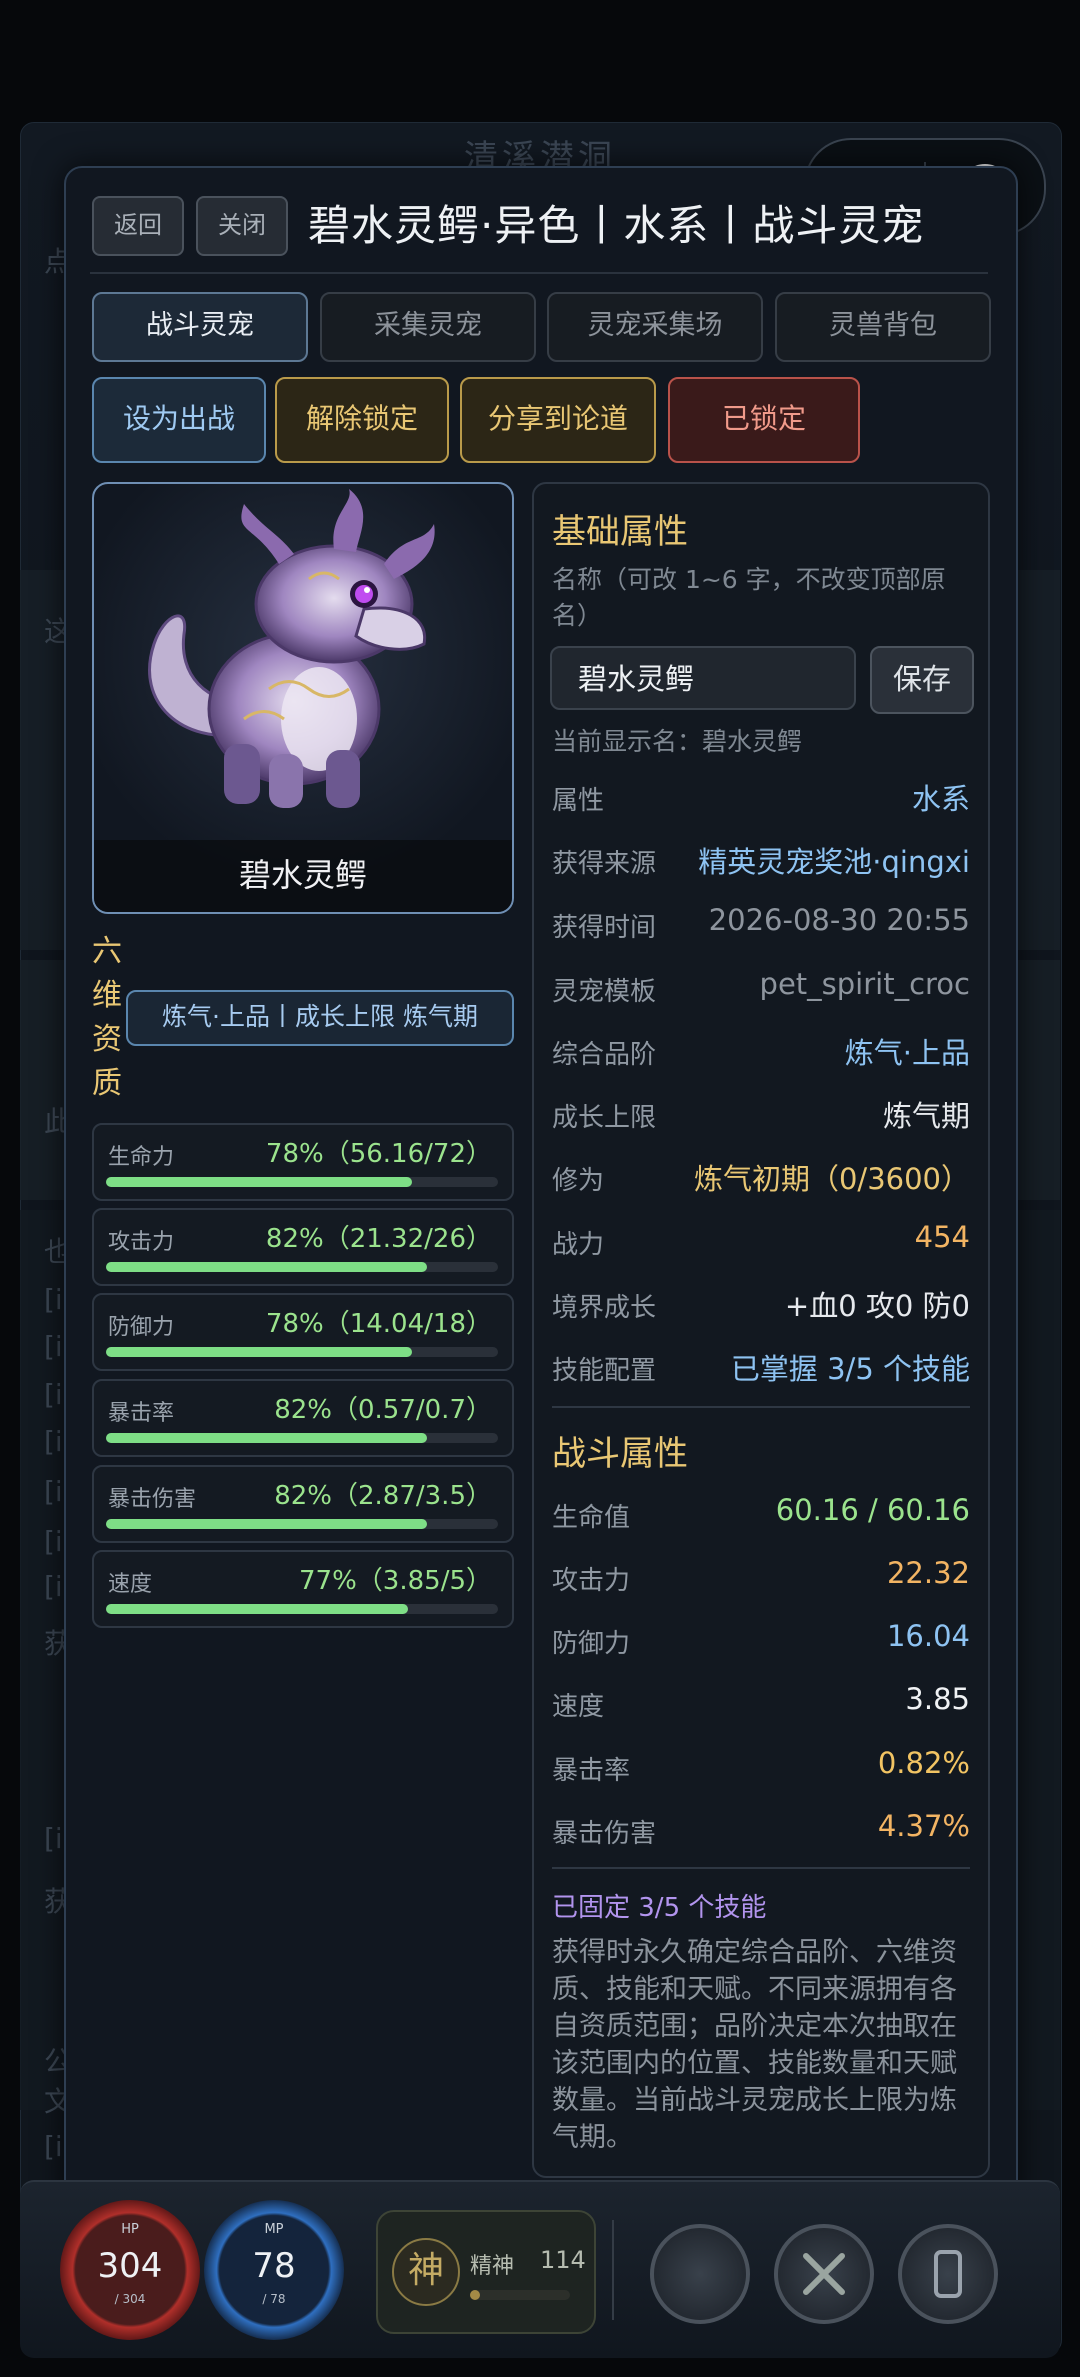  Describe the element at coordinates (834, 862) in the screenshot. I see `attr-value: 精英灵宠奖池·qingxi` at that location.